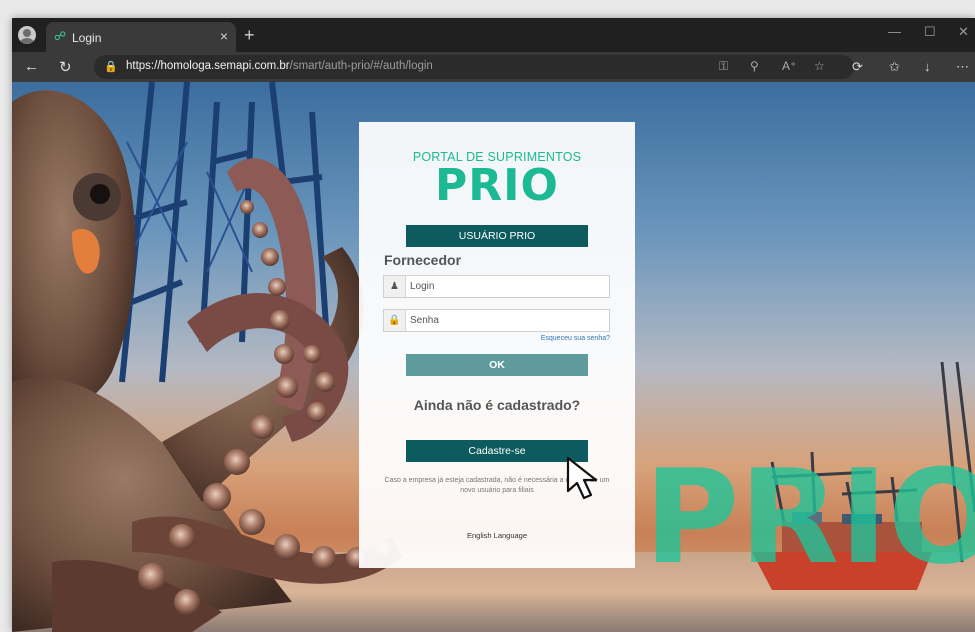 Image resolution: width=975 pixels, height=632 pixels. Describe the element at coordinates (819, 66) in the screenshot. I see `favorite-icon: ☆` at that location.